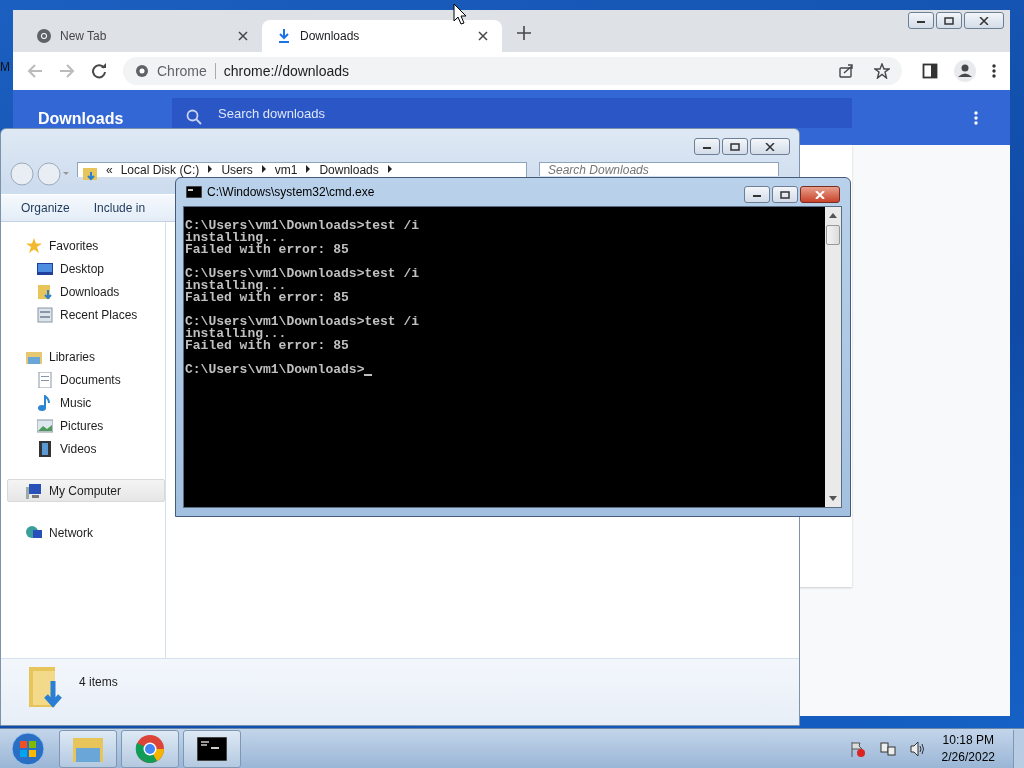  What do you see at coordinates (109, 170) in the screenshot?
I see `overflow-chevron: «` at bounding box center [109, 170].